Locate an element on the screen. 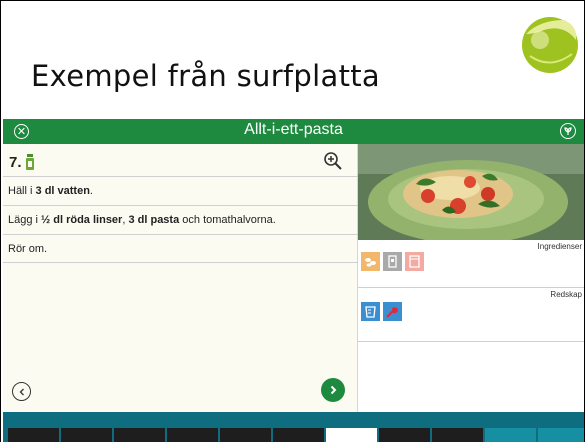 The height and width of the screenshot is (442, 585). equipment-section: Redskap is located at coordinates (471, 315).